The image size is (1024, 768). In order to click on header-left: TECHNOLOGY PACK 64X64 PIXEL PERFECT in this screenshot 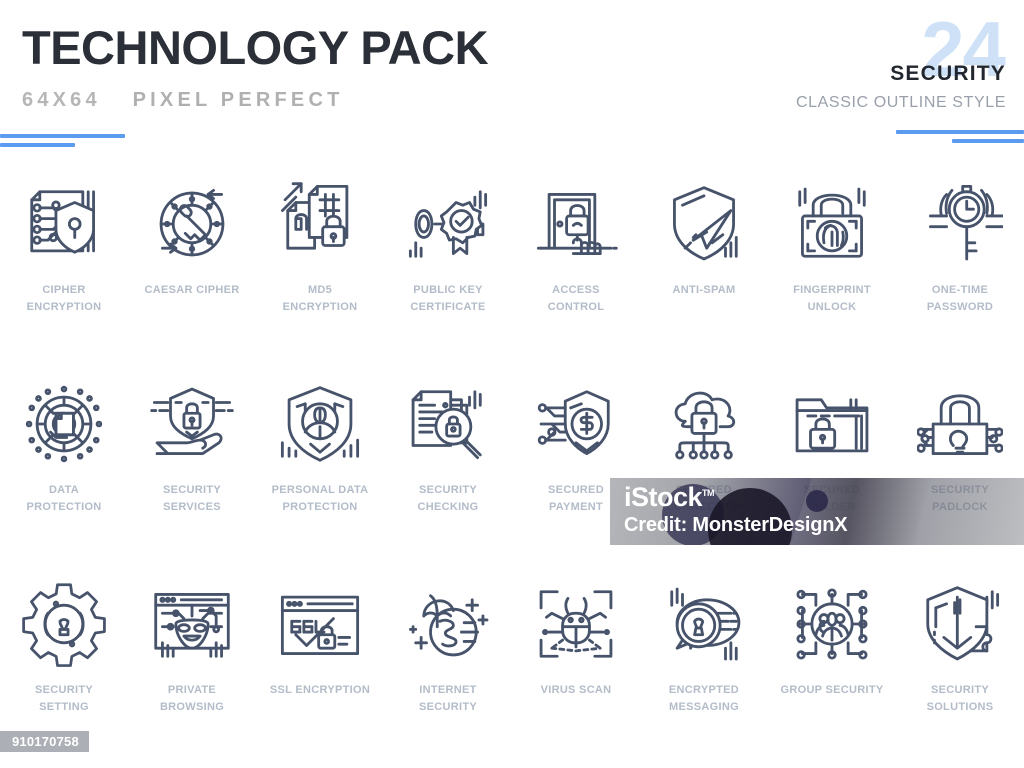, I will do `click(255, 66)`.